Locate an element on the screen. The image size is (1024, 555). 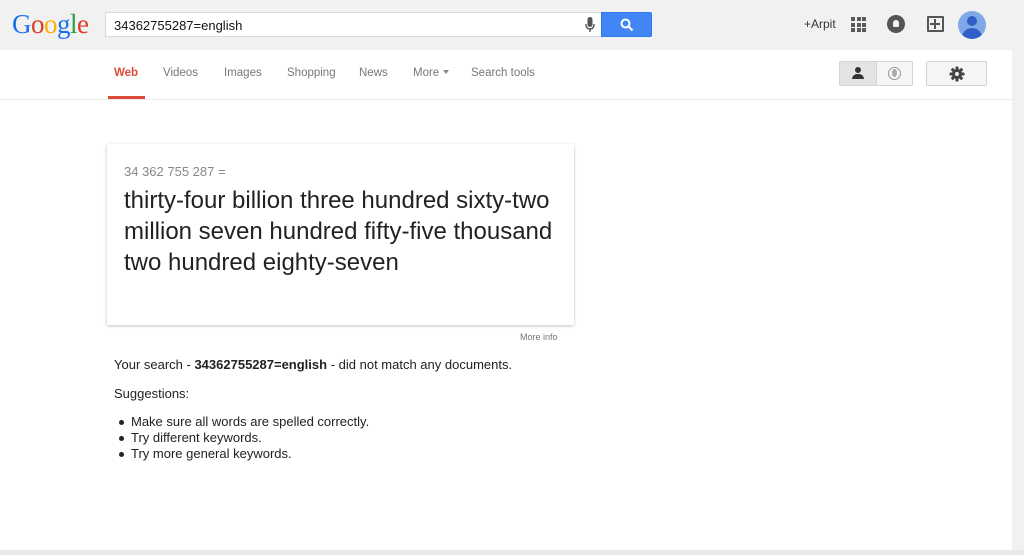
search-box is located at coordinates (353, 24).